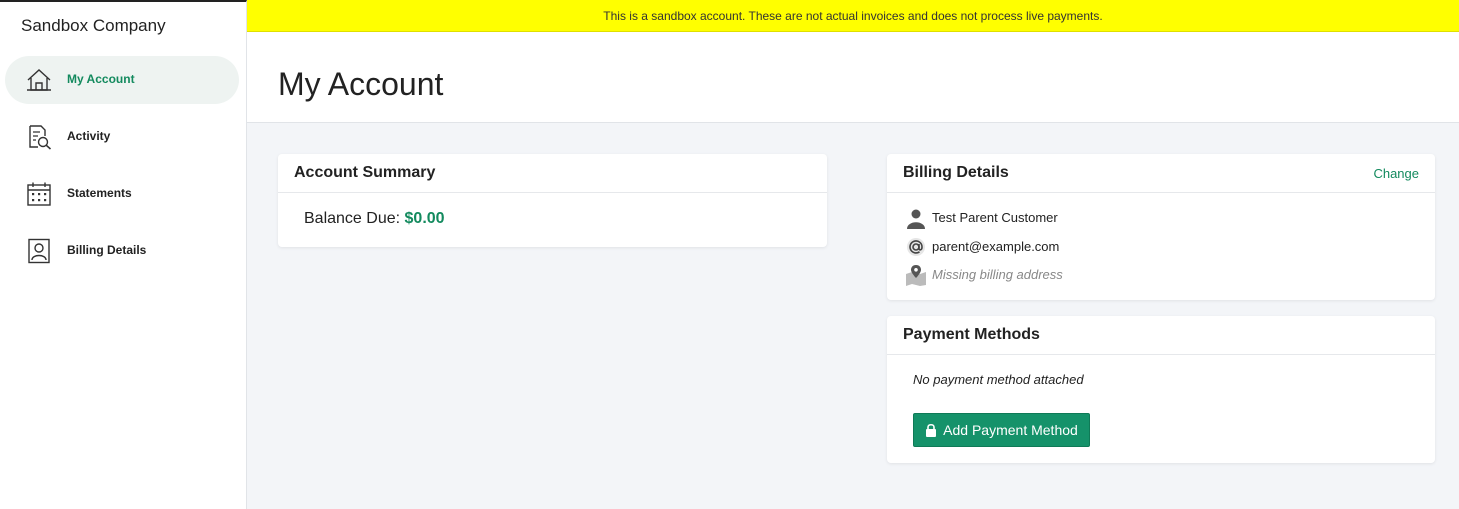 Image resolution: width=1459 pixels, height=509 pixels. Describe the element at coordinates (352, 218) in the screenshot. I see `balance-label: Balance Due:` at that location.